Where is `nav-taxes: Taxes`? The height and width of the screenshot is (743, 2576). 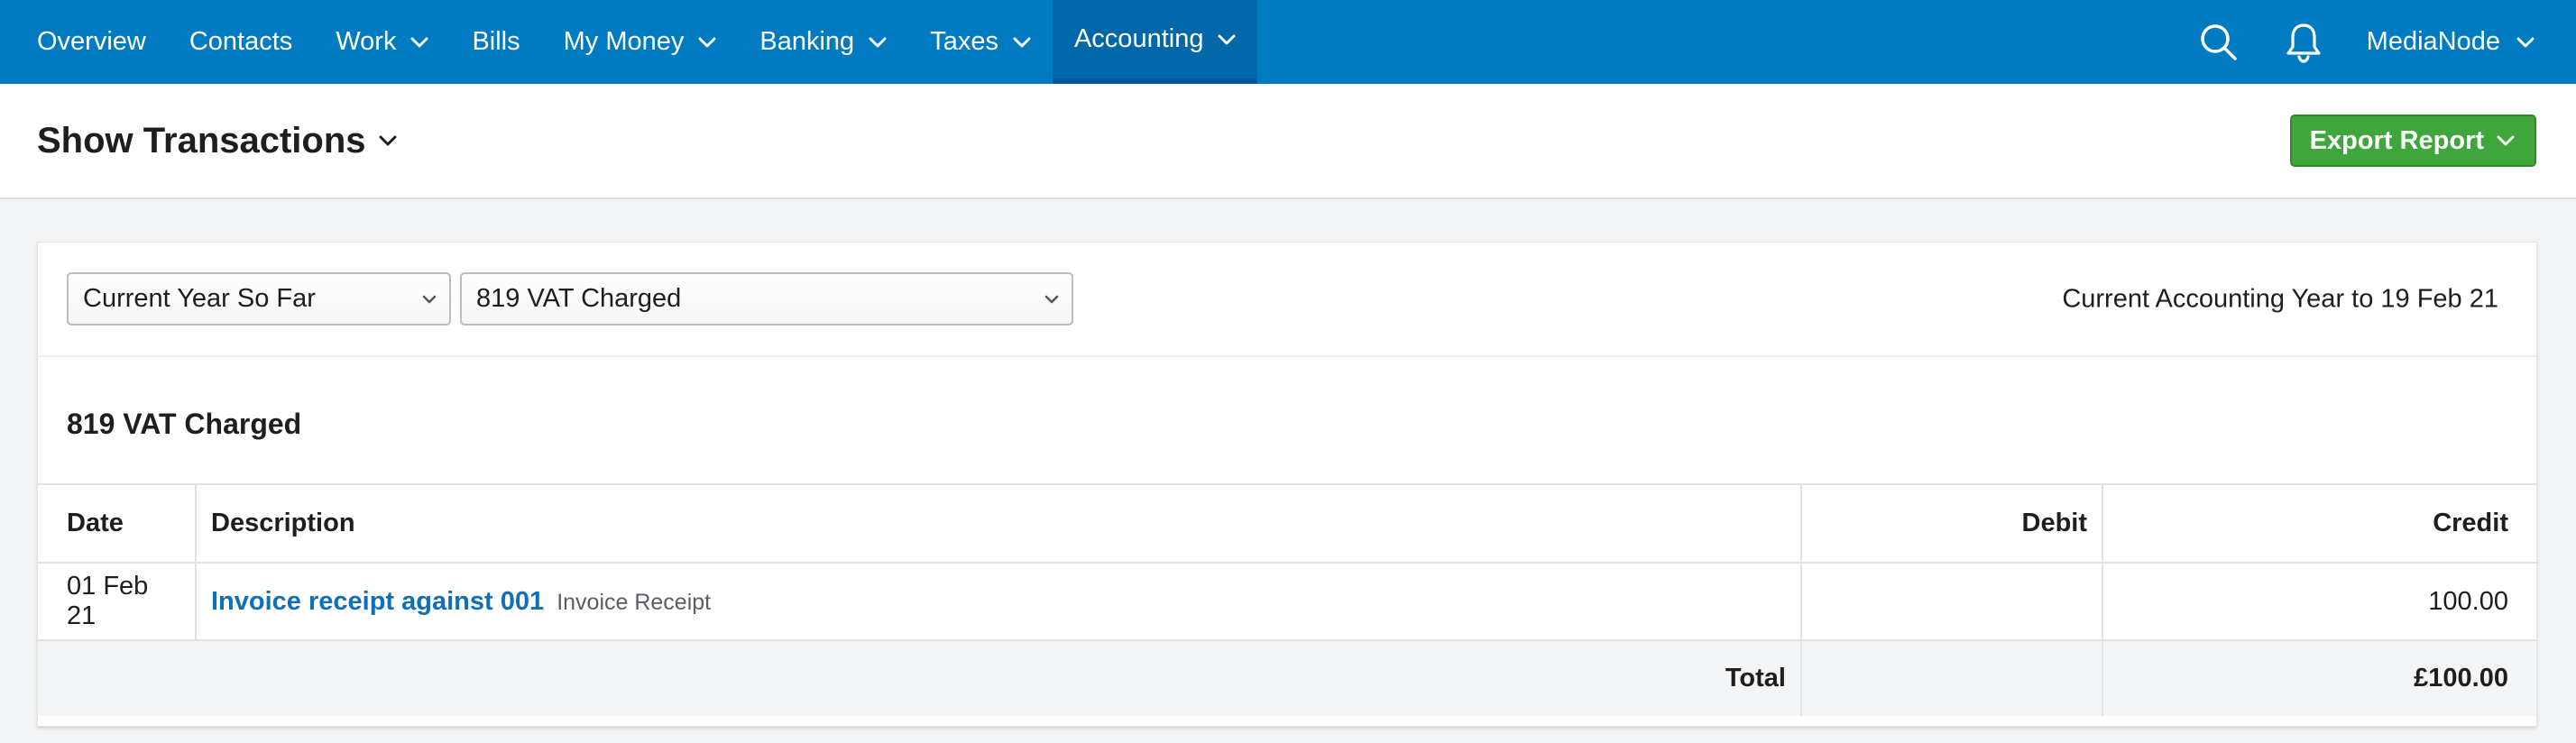
nav-taxes: Taxes is located at coordinates (980, 42).